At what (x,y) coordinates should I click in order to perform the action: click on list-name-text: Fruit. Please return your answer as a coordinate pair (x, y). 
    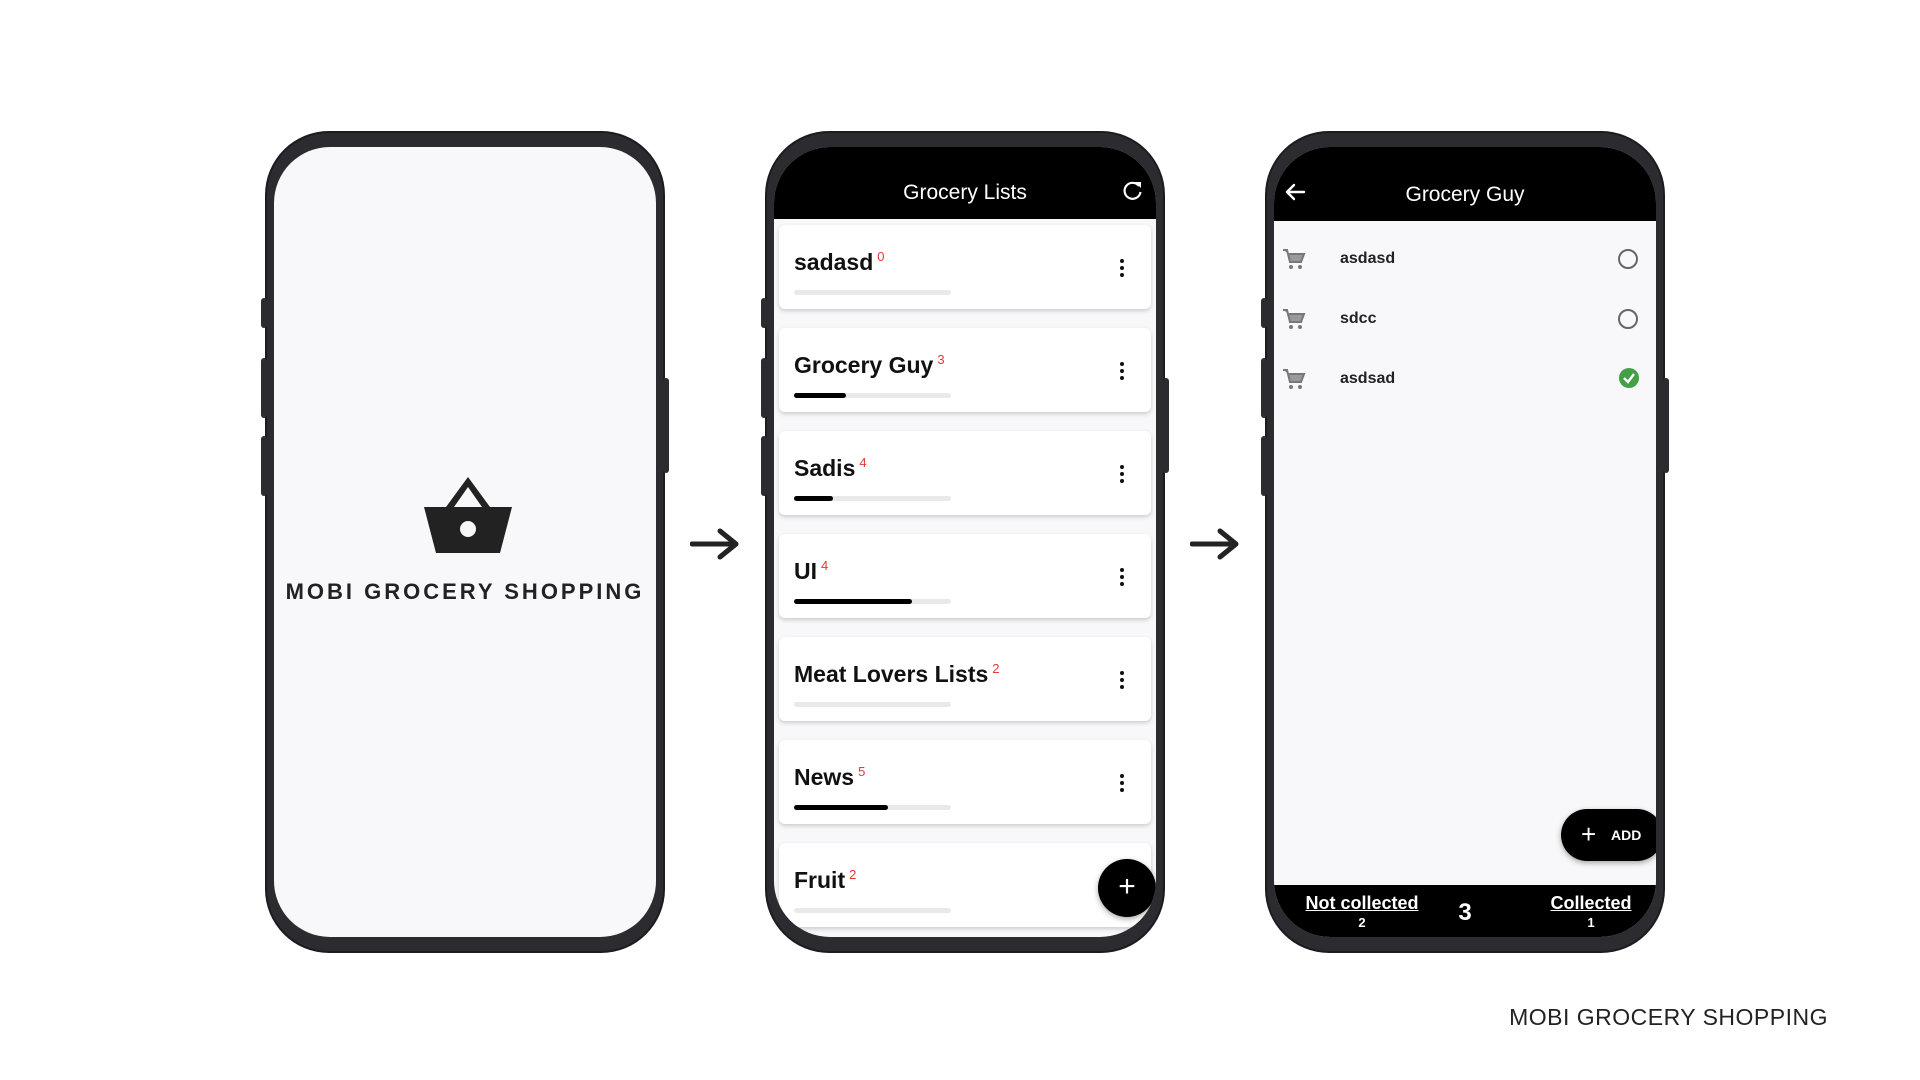
    Looking at the image, I should click on (820, 880).